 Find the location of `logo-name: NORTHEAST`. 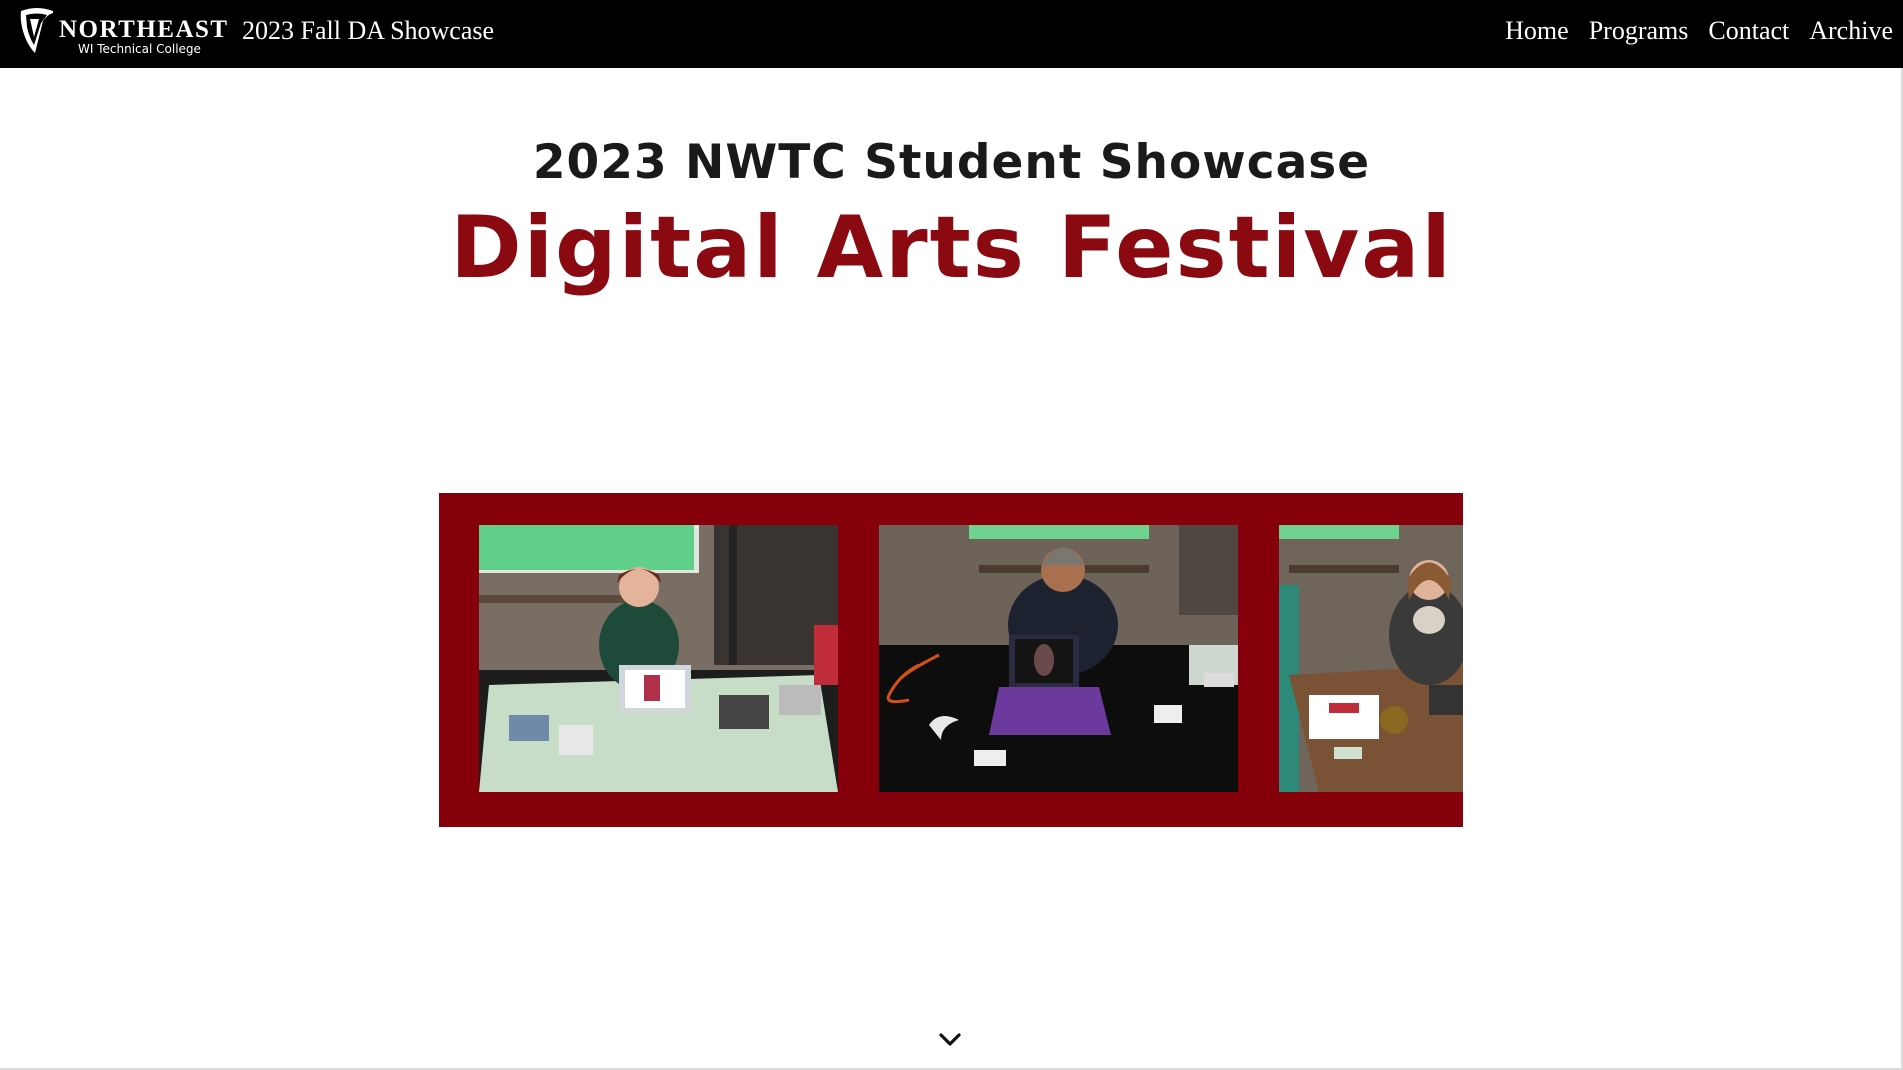

logo-name: NORTHEAST is located at coordinates (144, 29).